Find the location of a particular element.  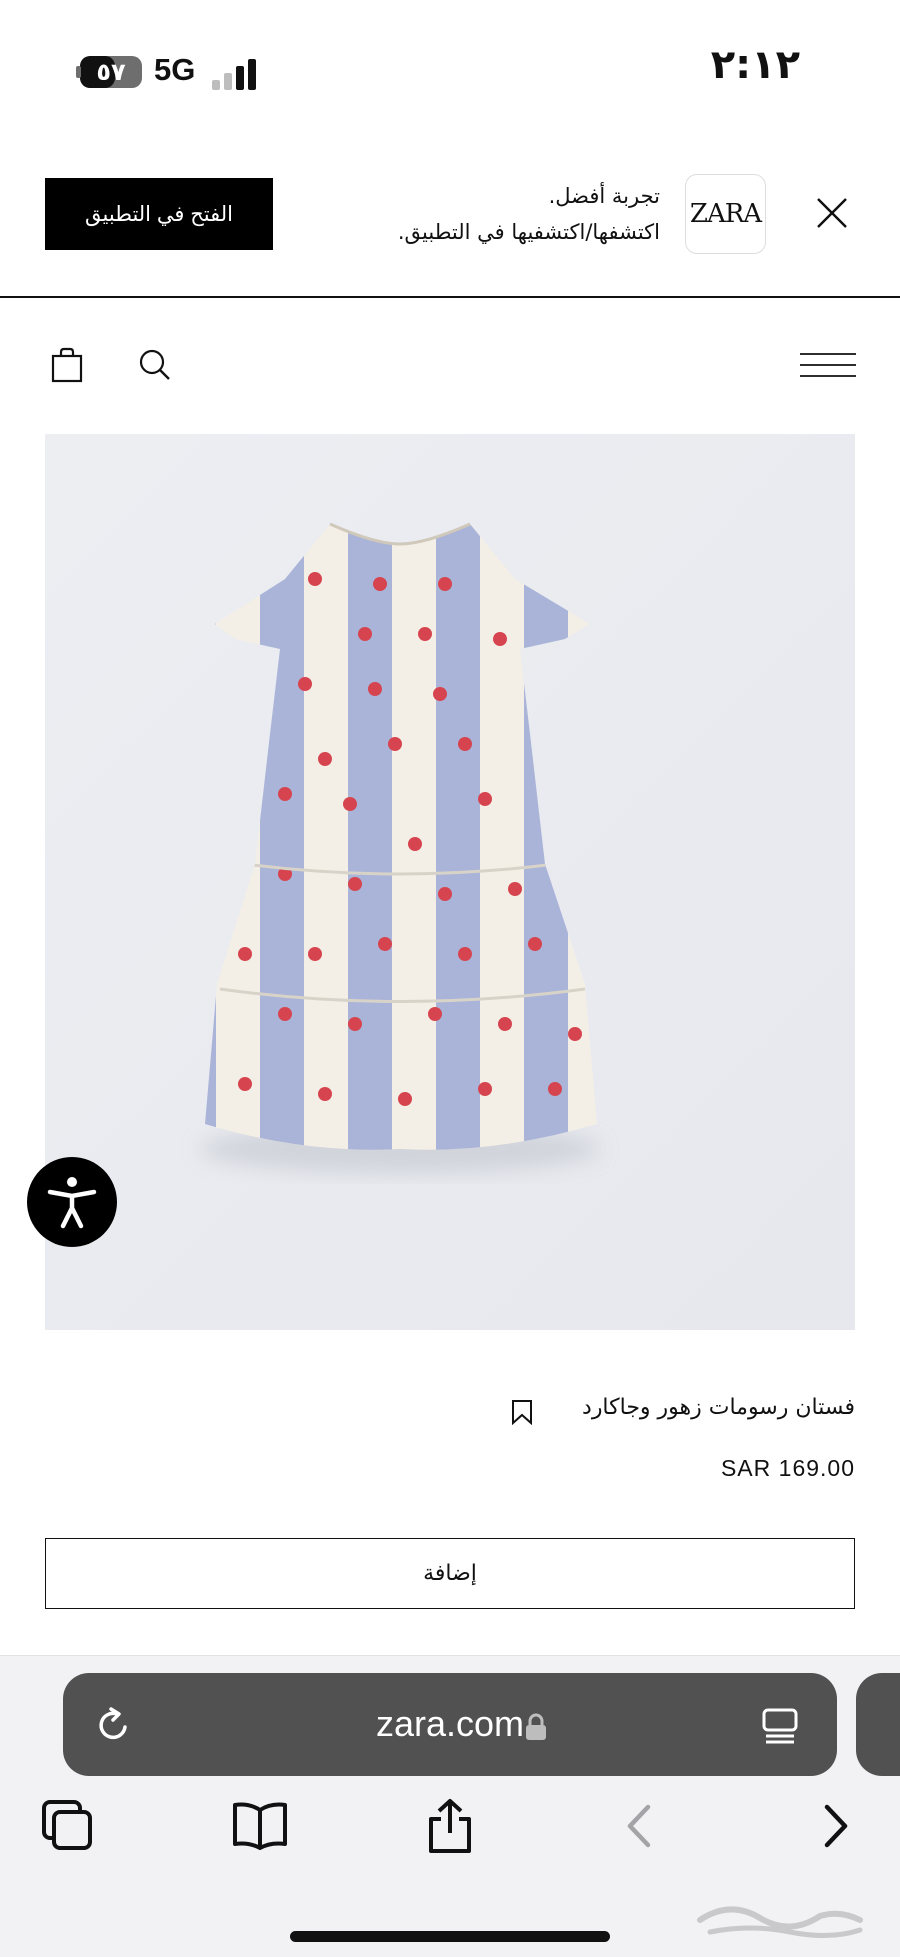

hamburger-menu-icon is located at coordinates (828, 365).